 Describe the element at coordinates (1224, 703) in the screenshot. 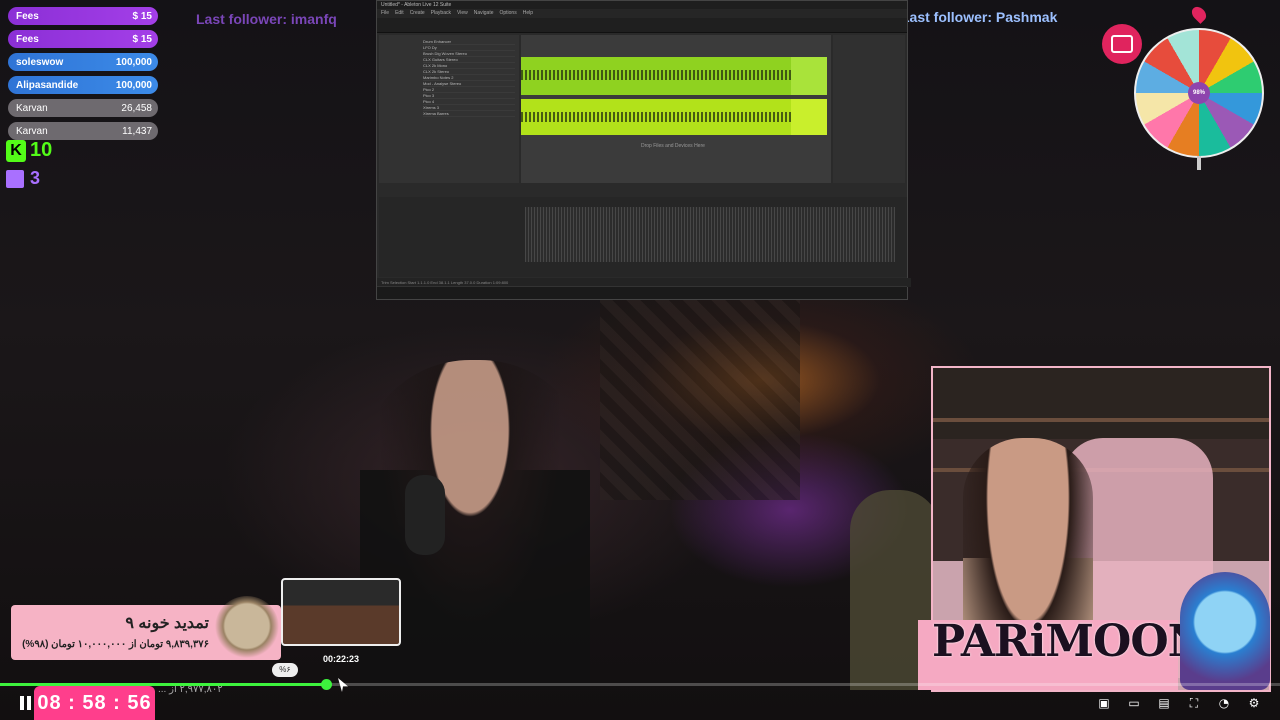

I see `speed-icon: ◔` at that location.